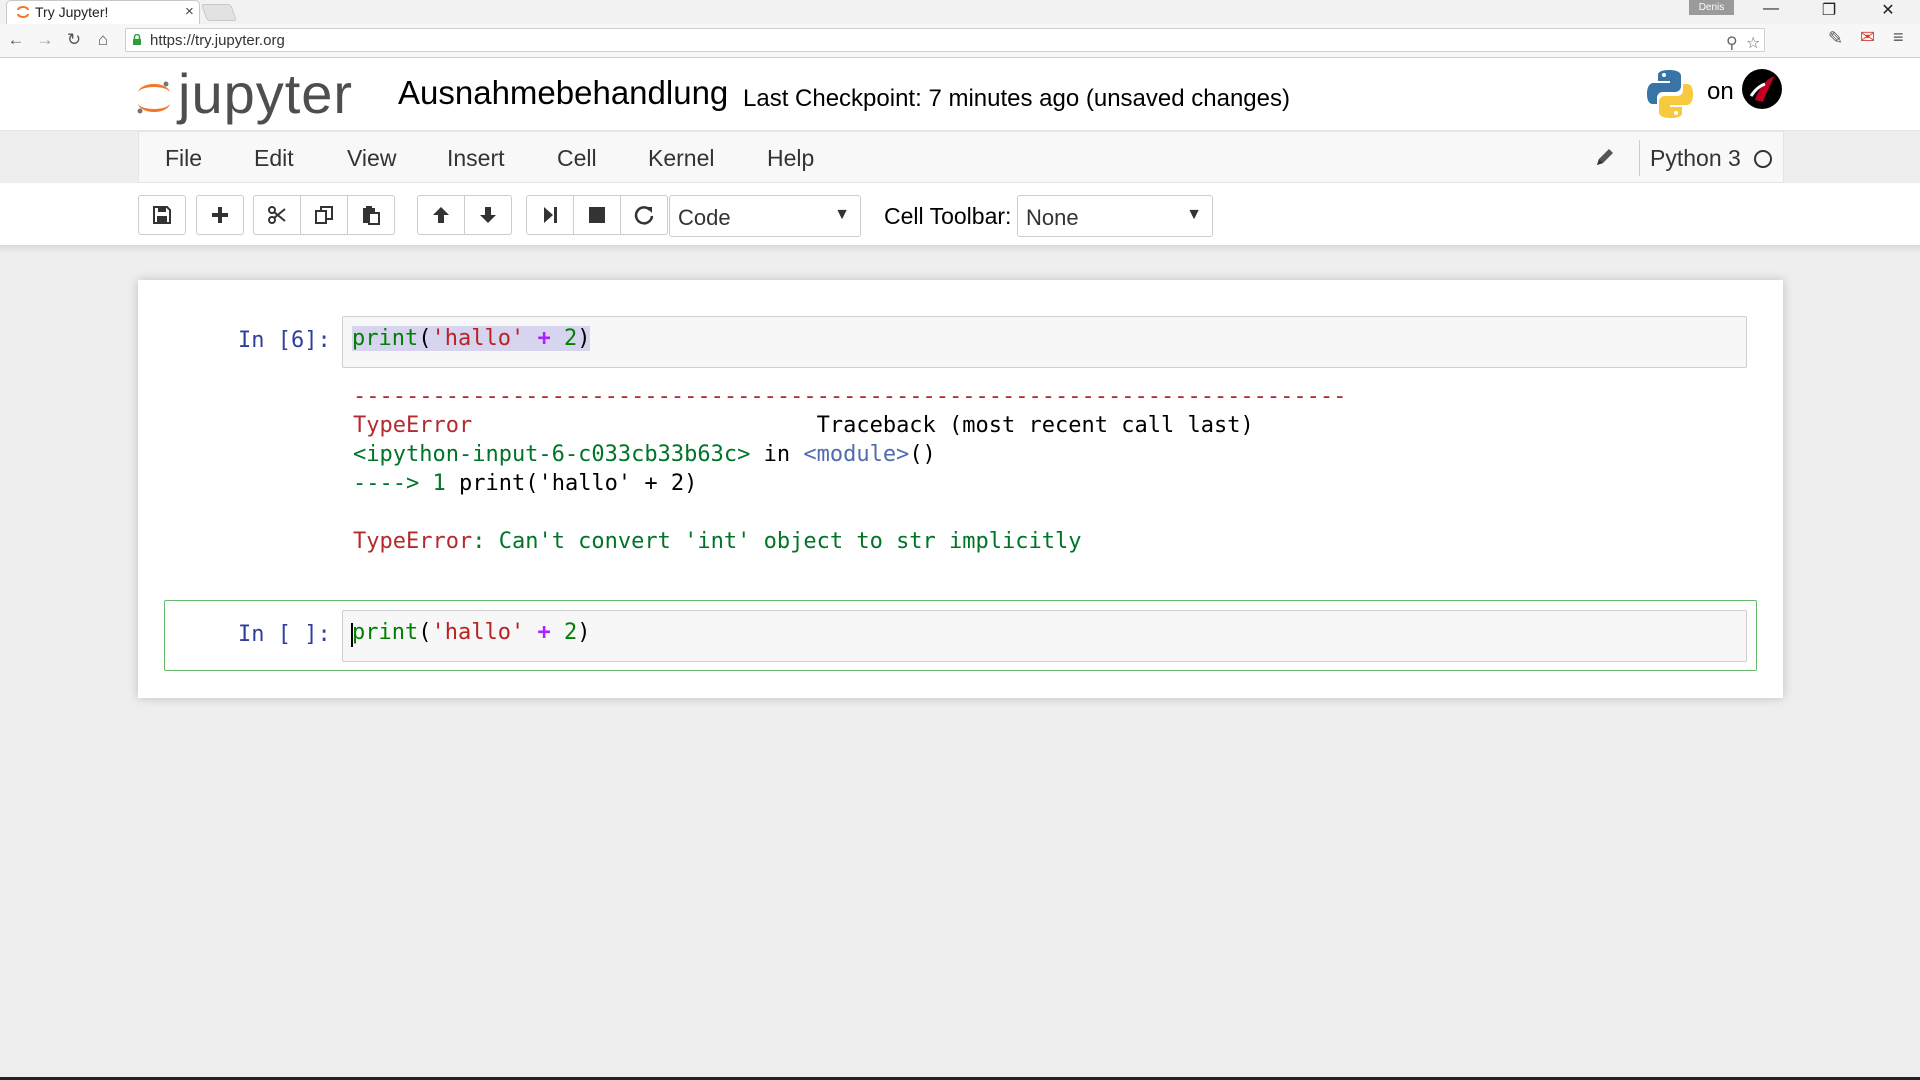 The height and width of the screenshot is (1080, 1920). What do you see at coordinates (189, 11) in the screenshot?
I see `tab-close-icon: ×` at bounding box center [189, 11].